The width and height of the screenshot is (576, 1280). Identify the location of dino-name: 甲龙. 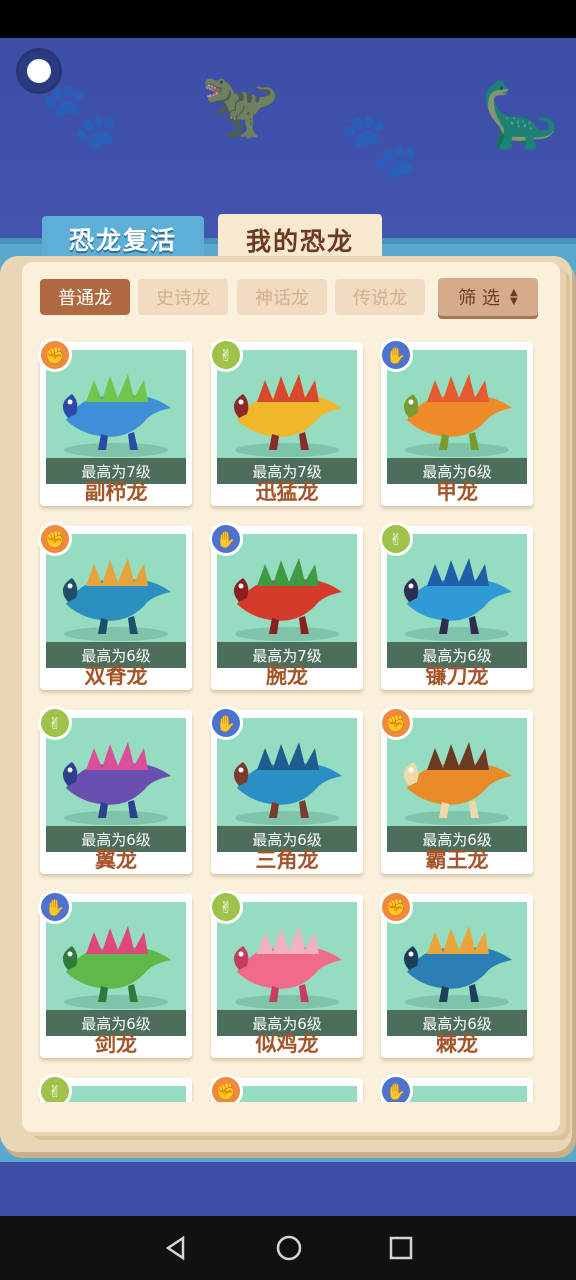
(457, 492).